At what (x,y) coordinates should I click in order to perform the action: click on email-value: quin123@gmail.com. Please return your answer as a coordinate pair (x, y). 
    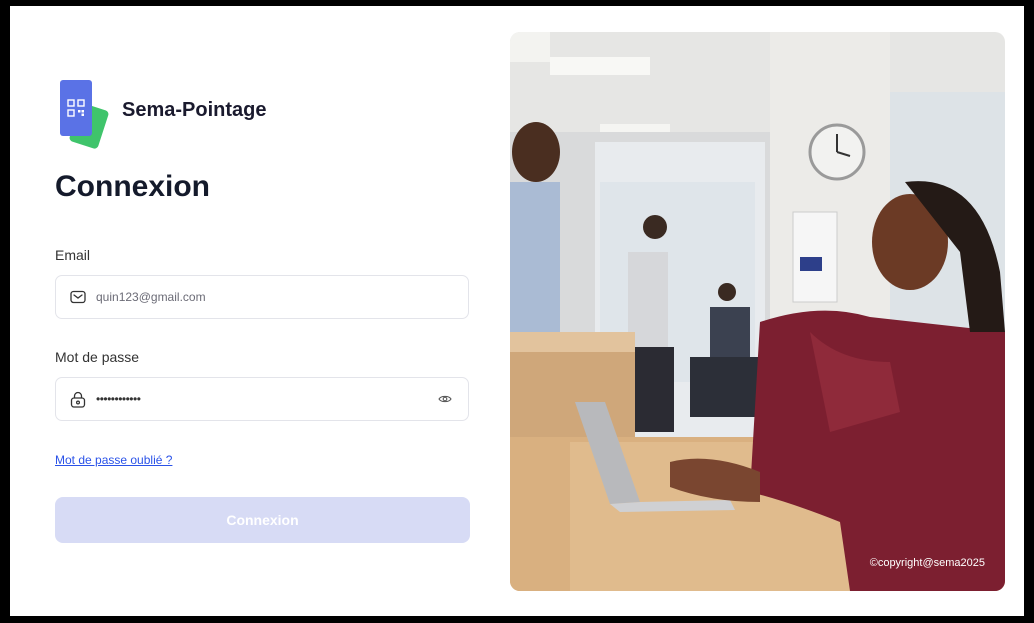
    Looking at the image, I should click on (282, 297).